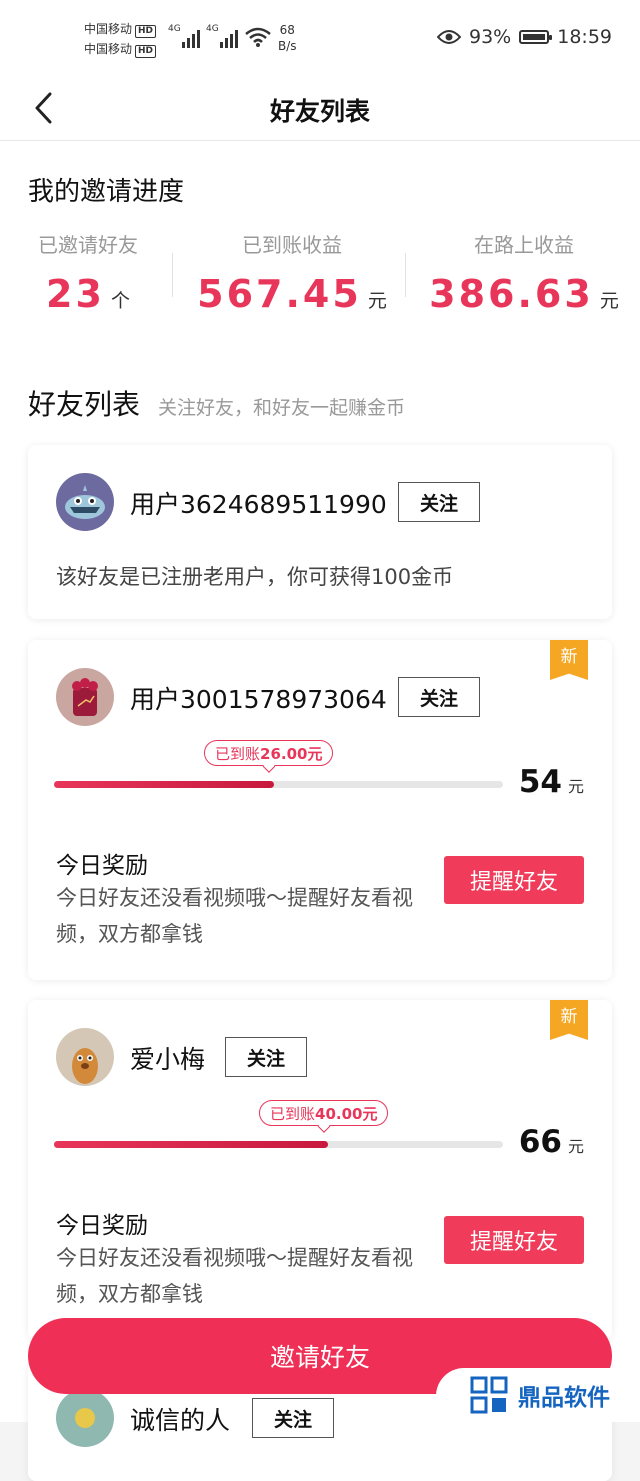  I want to click on friend-list-subtitle: 关注好友，和好友一起赚金币, so click(282, 408).